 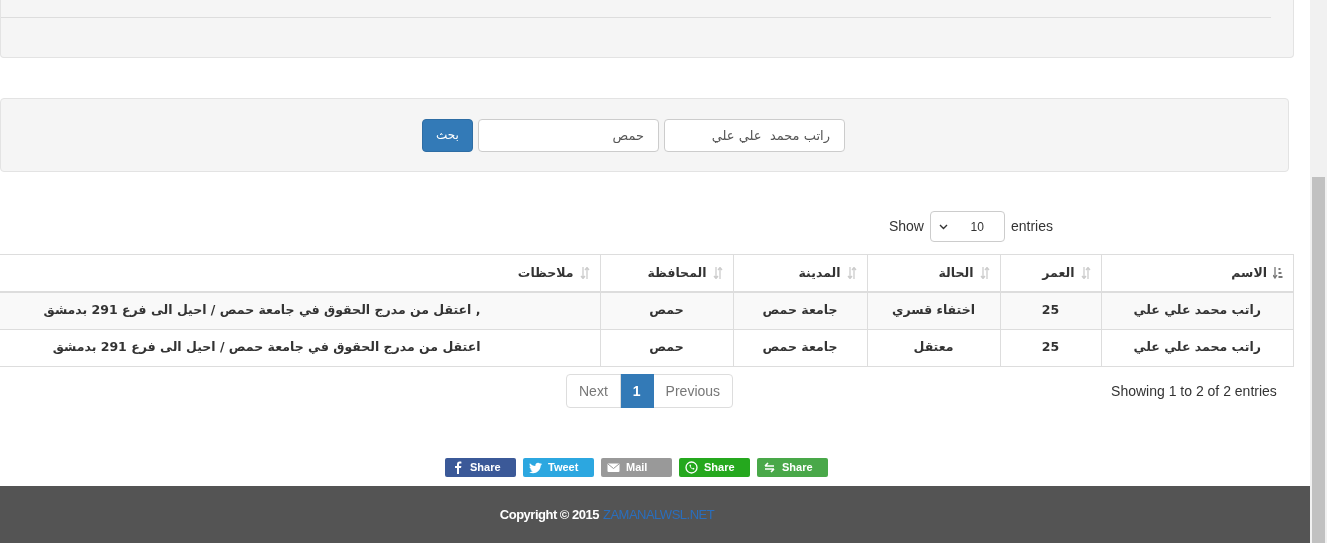 I want to click on whatsapp-icon, so click(x=691, y=467).